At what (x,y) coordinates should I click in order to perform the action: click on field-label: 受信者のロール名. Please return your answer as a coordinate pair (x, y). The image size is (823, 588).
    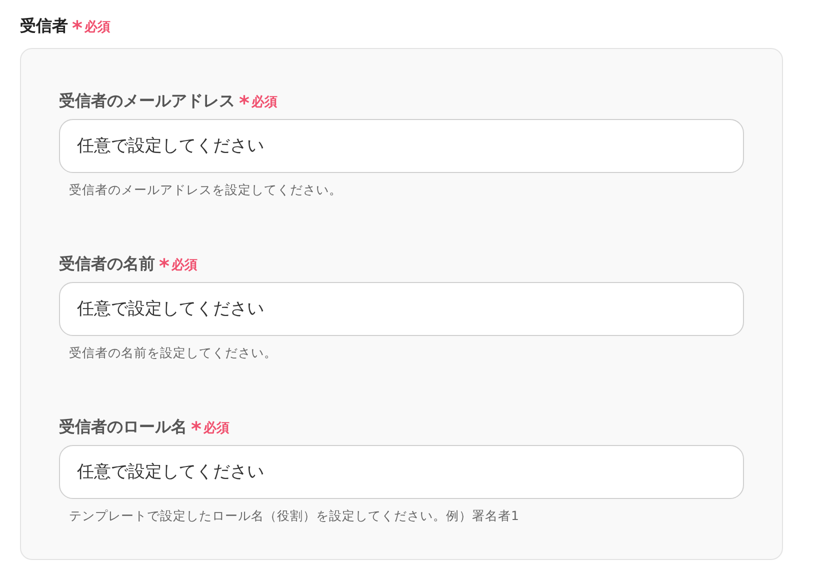
    Looking at the image, I should click on (123, 427).